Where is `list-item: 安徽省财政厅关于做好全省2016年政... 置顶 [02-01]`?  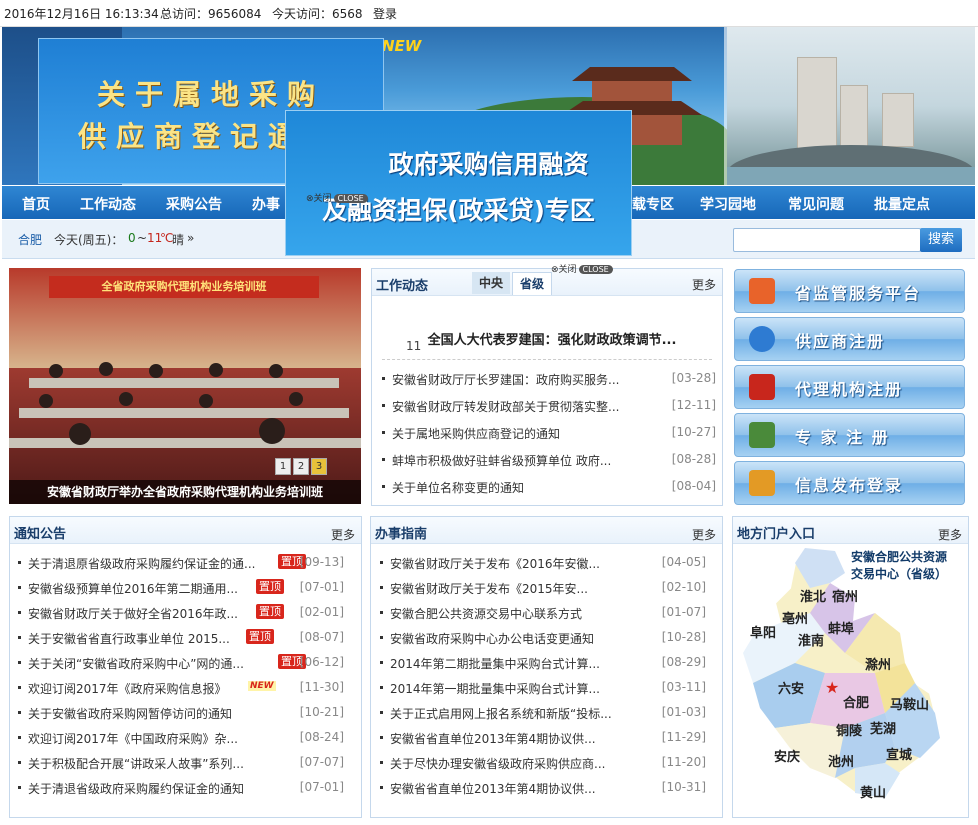 list-item: 安徽省财政厅关于做好全省2016年政... 置顶 [02-01] is located at coordinates (180, 616).